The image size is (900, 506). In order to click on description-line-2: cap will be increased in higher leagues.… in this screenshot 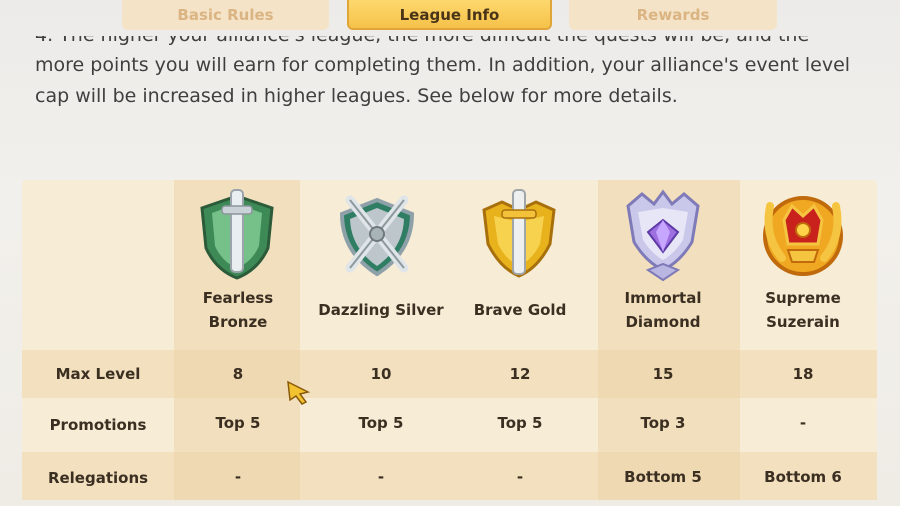, I will do `click(356, 96)`.